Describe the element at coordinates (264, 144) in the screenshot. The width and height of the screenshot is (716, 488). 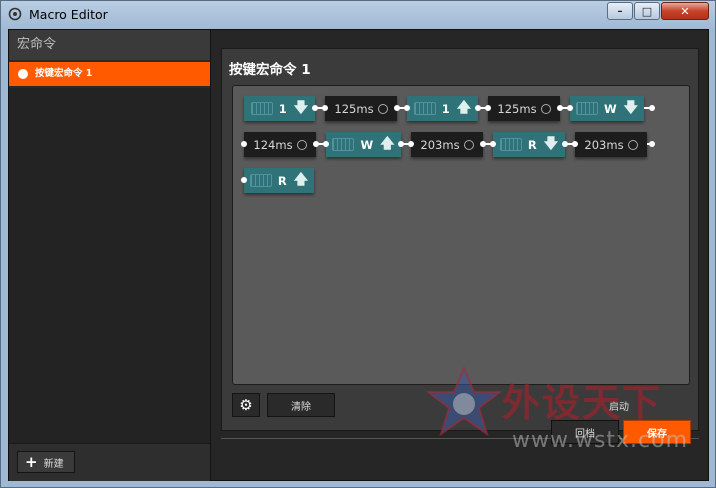
I see `delay-value: 124` at that location.